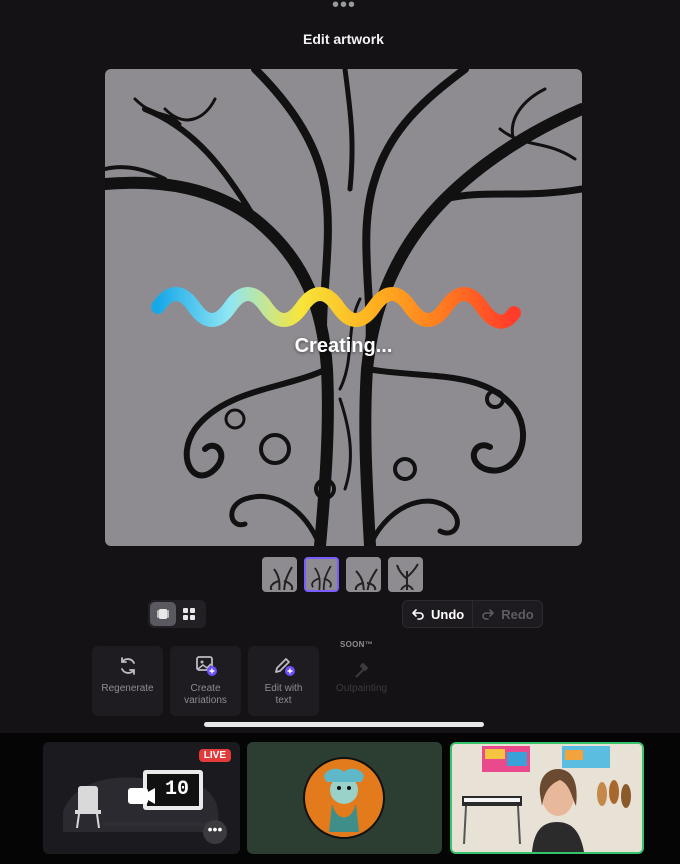 This screenshot has width=680, height=864. Describe the element at coordinates (517, 614) in the screenshot. I see `redo-label: Redo` at that location.